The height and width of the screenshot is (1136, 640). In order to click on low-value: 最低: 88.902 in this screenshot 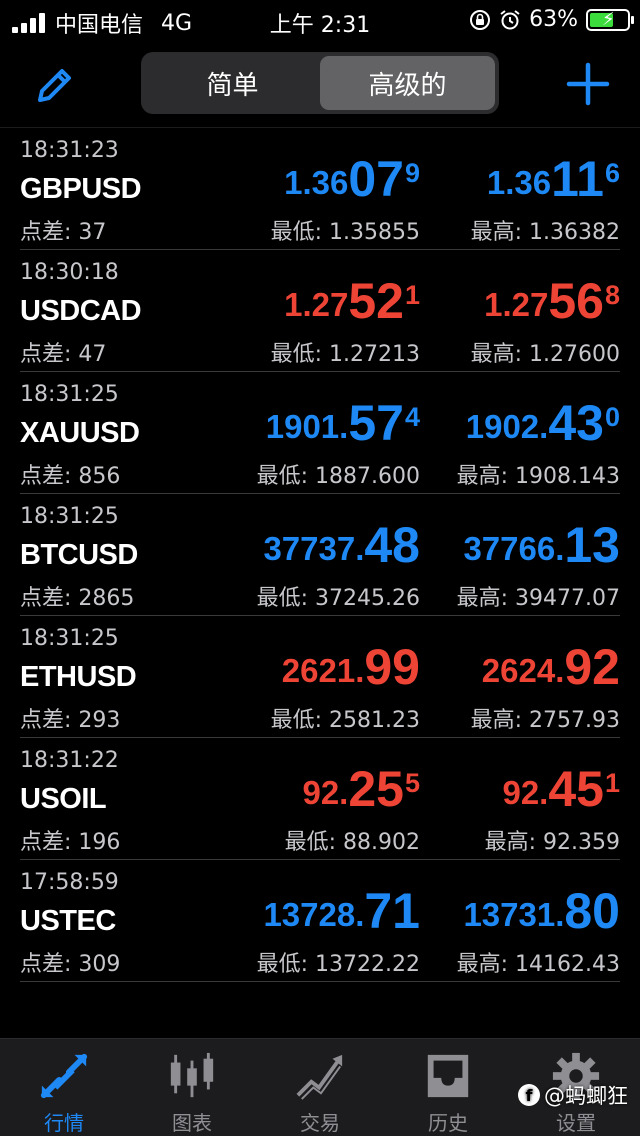, I will do `click(352, 842)`.